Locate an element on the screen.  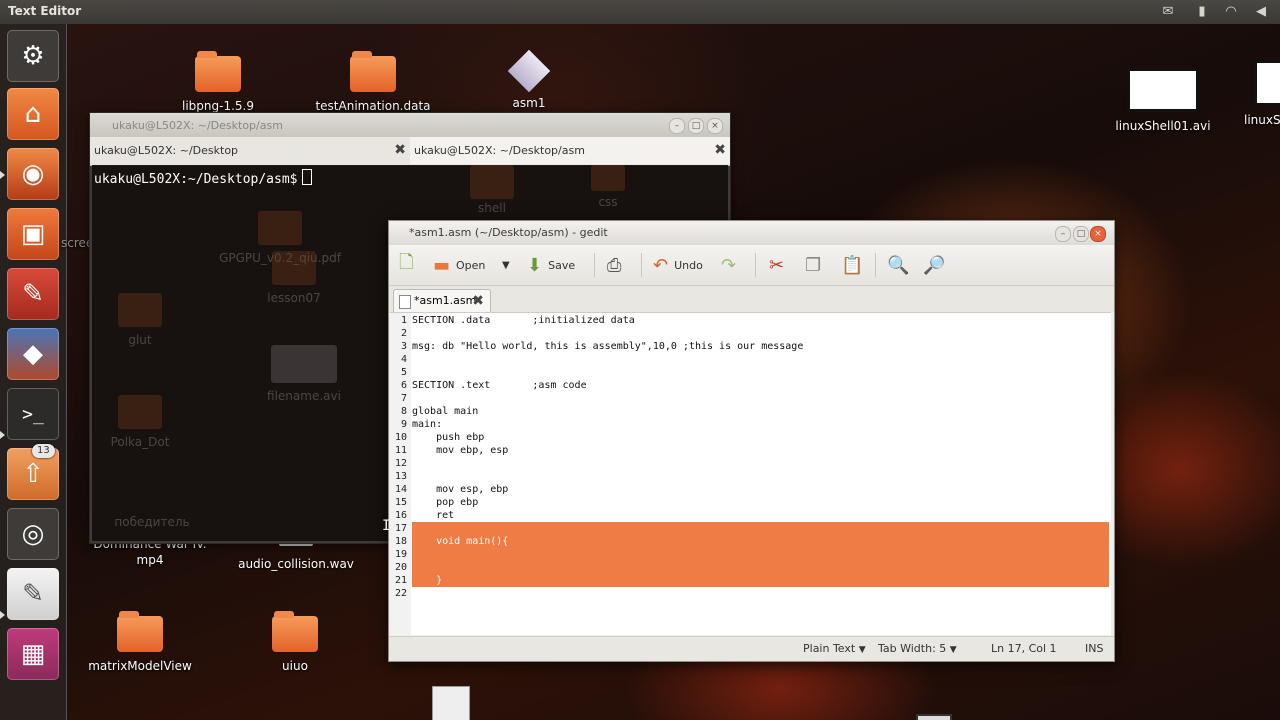
print-button: ⎙ is located at coordinates (617, 265).